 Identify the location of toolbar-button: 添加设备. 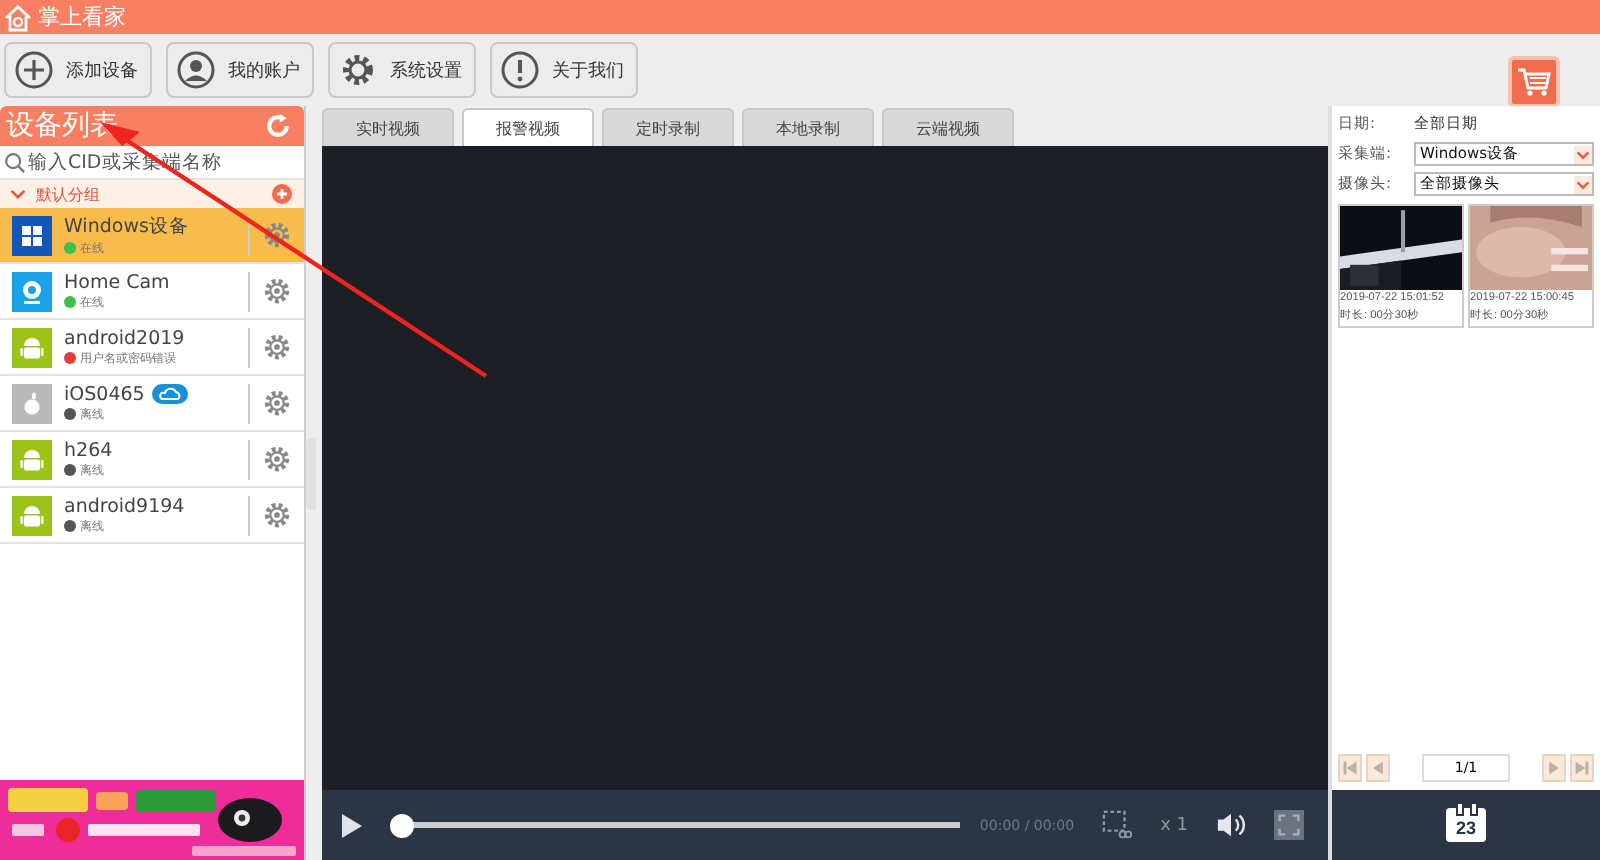
(78, 70).